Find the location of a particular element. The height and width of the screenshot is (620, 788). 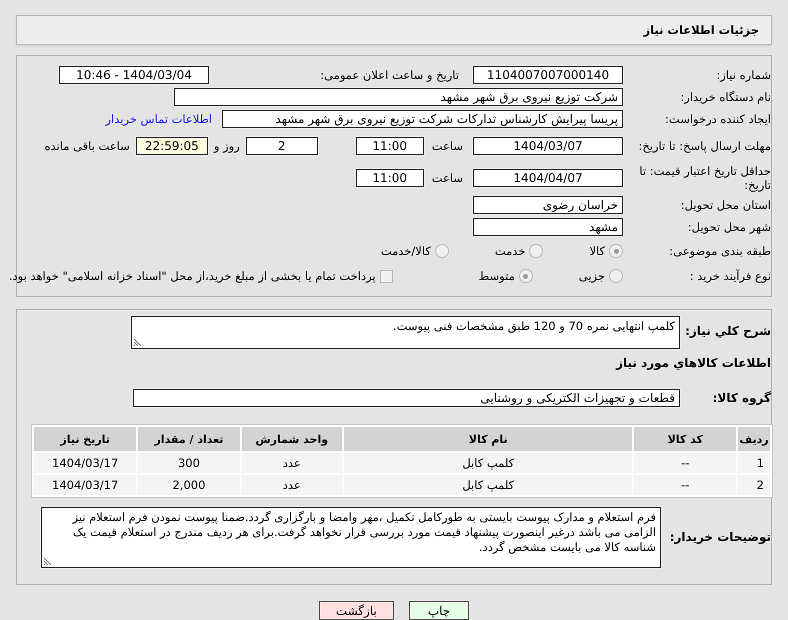

column-header: رديف is located at coordinates (754, 439).